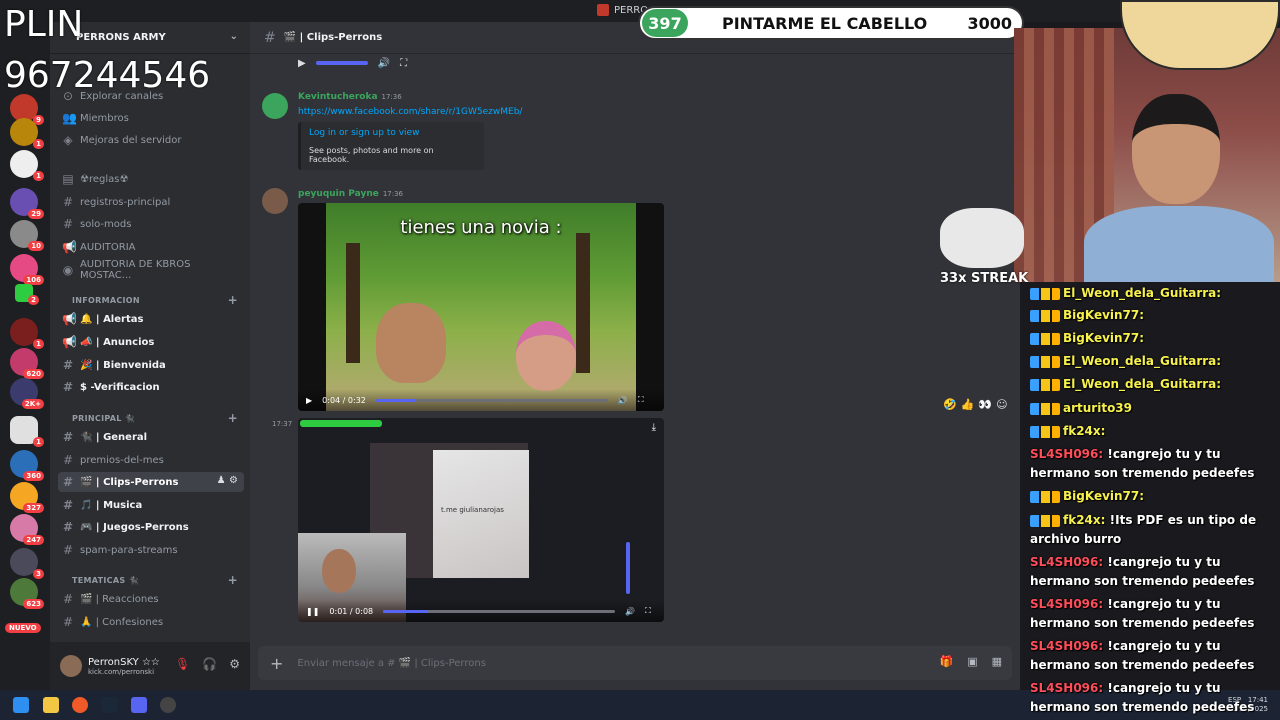  Describe the element at coordinates (997, 661) in the screenshot. I see `sticker-icon: ▦` at that location.